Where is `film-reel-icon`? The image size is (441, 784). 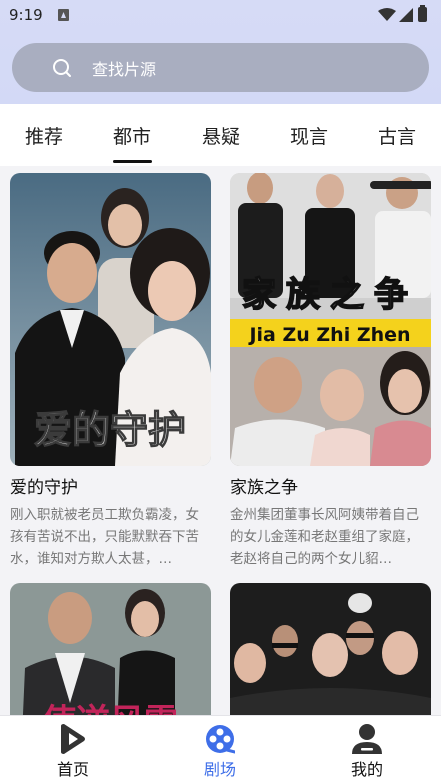
film-reel-icon is located at coordinates (220, 739).